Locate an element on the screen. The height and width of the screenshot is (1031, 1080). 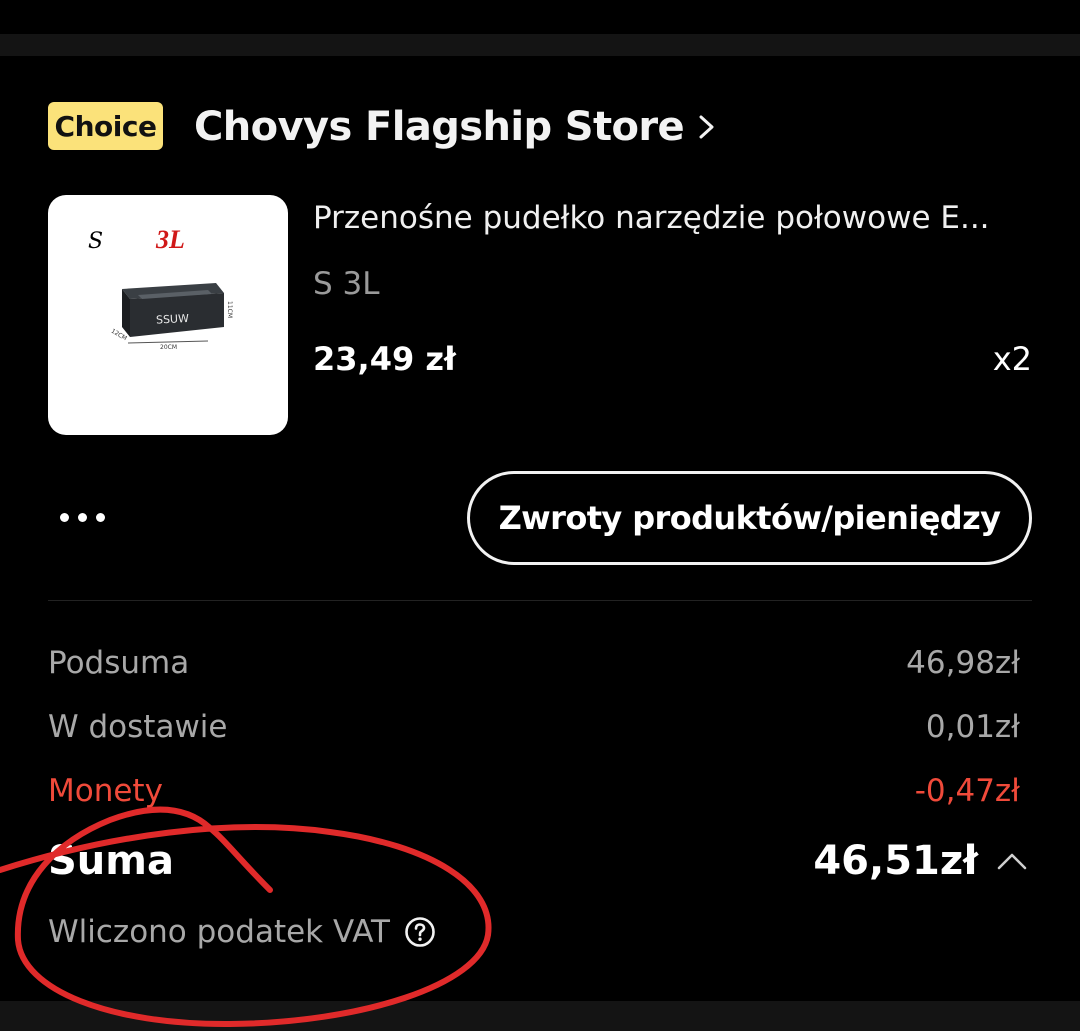
product-variant: S 3L is located at coordinates (346, 284).